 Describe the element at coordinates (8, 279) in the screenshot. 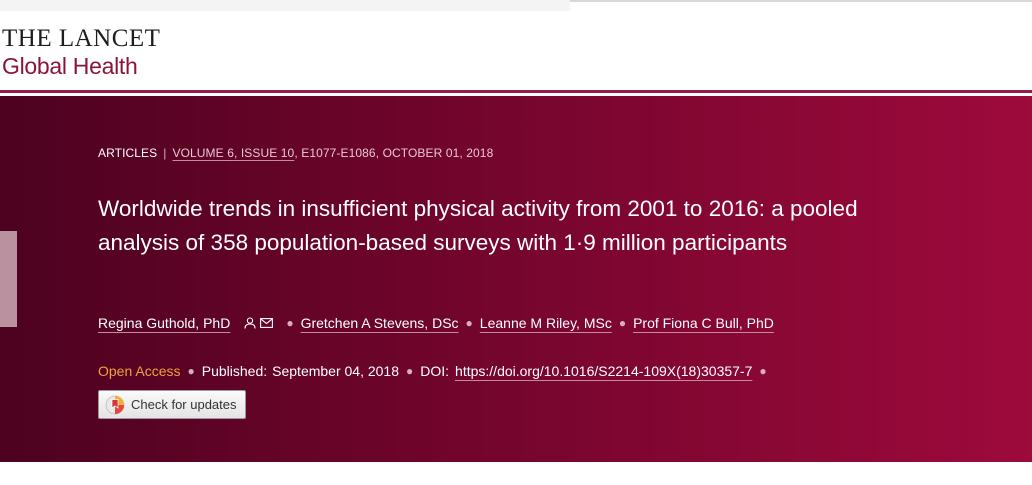

I see `side-panel-tab` at that location.